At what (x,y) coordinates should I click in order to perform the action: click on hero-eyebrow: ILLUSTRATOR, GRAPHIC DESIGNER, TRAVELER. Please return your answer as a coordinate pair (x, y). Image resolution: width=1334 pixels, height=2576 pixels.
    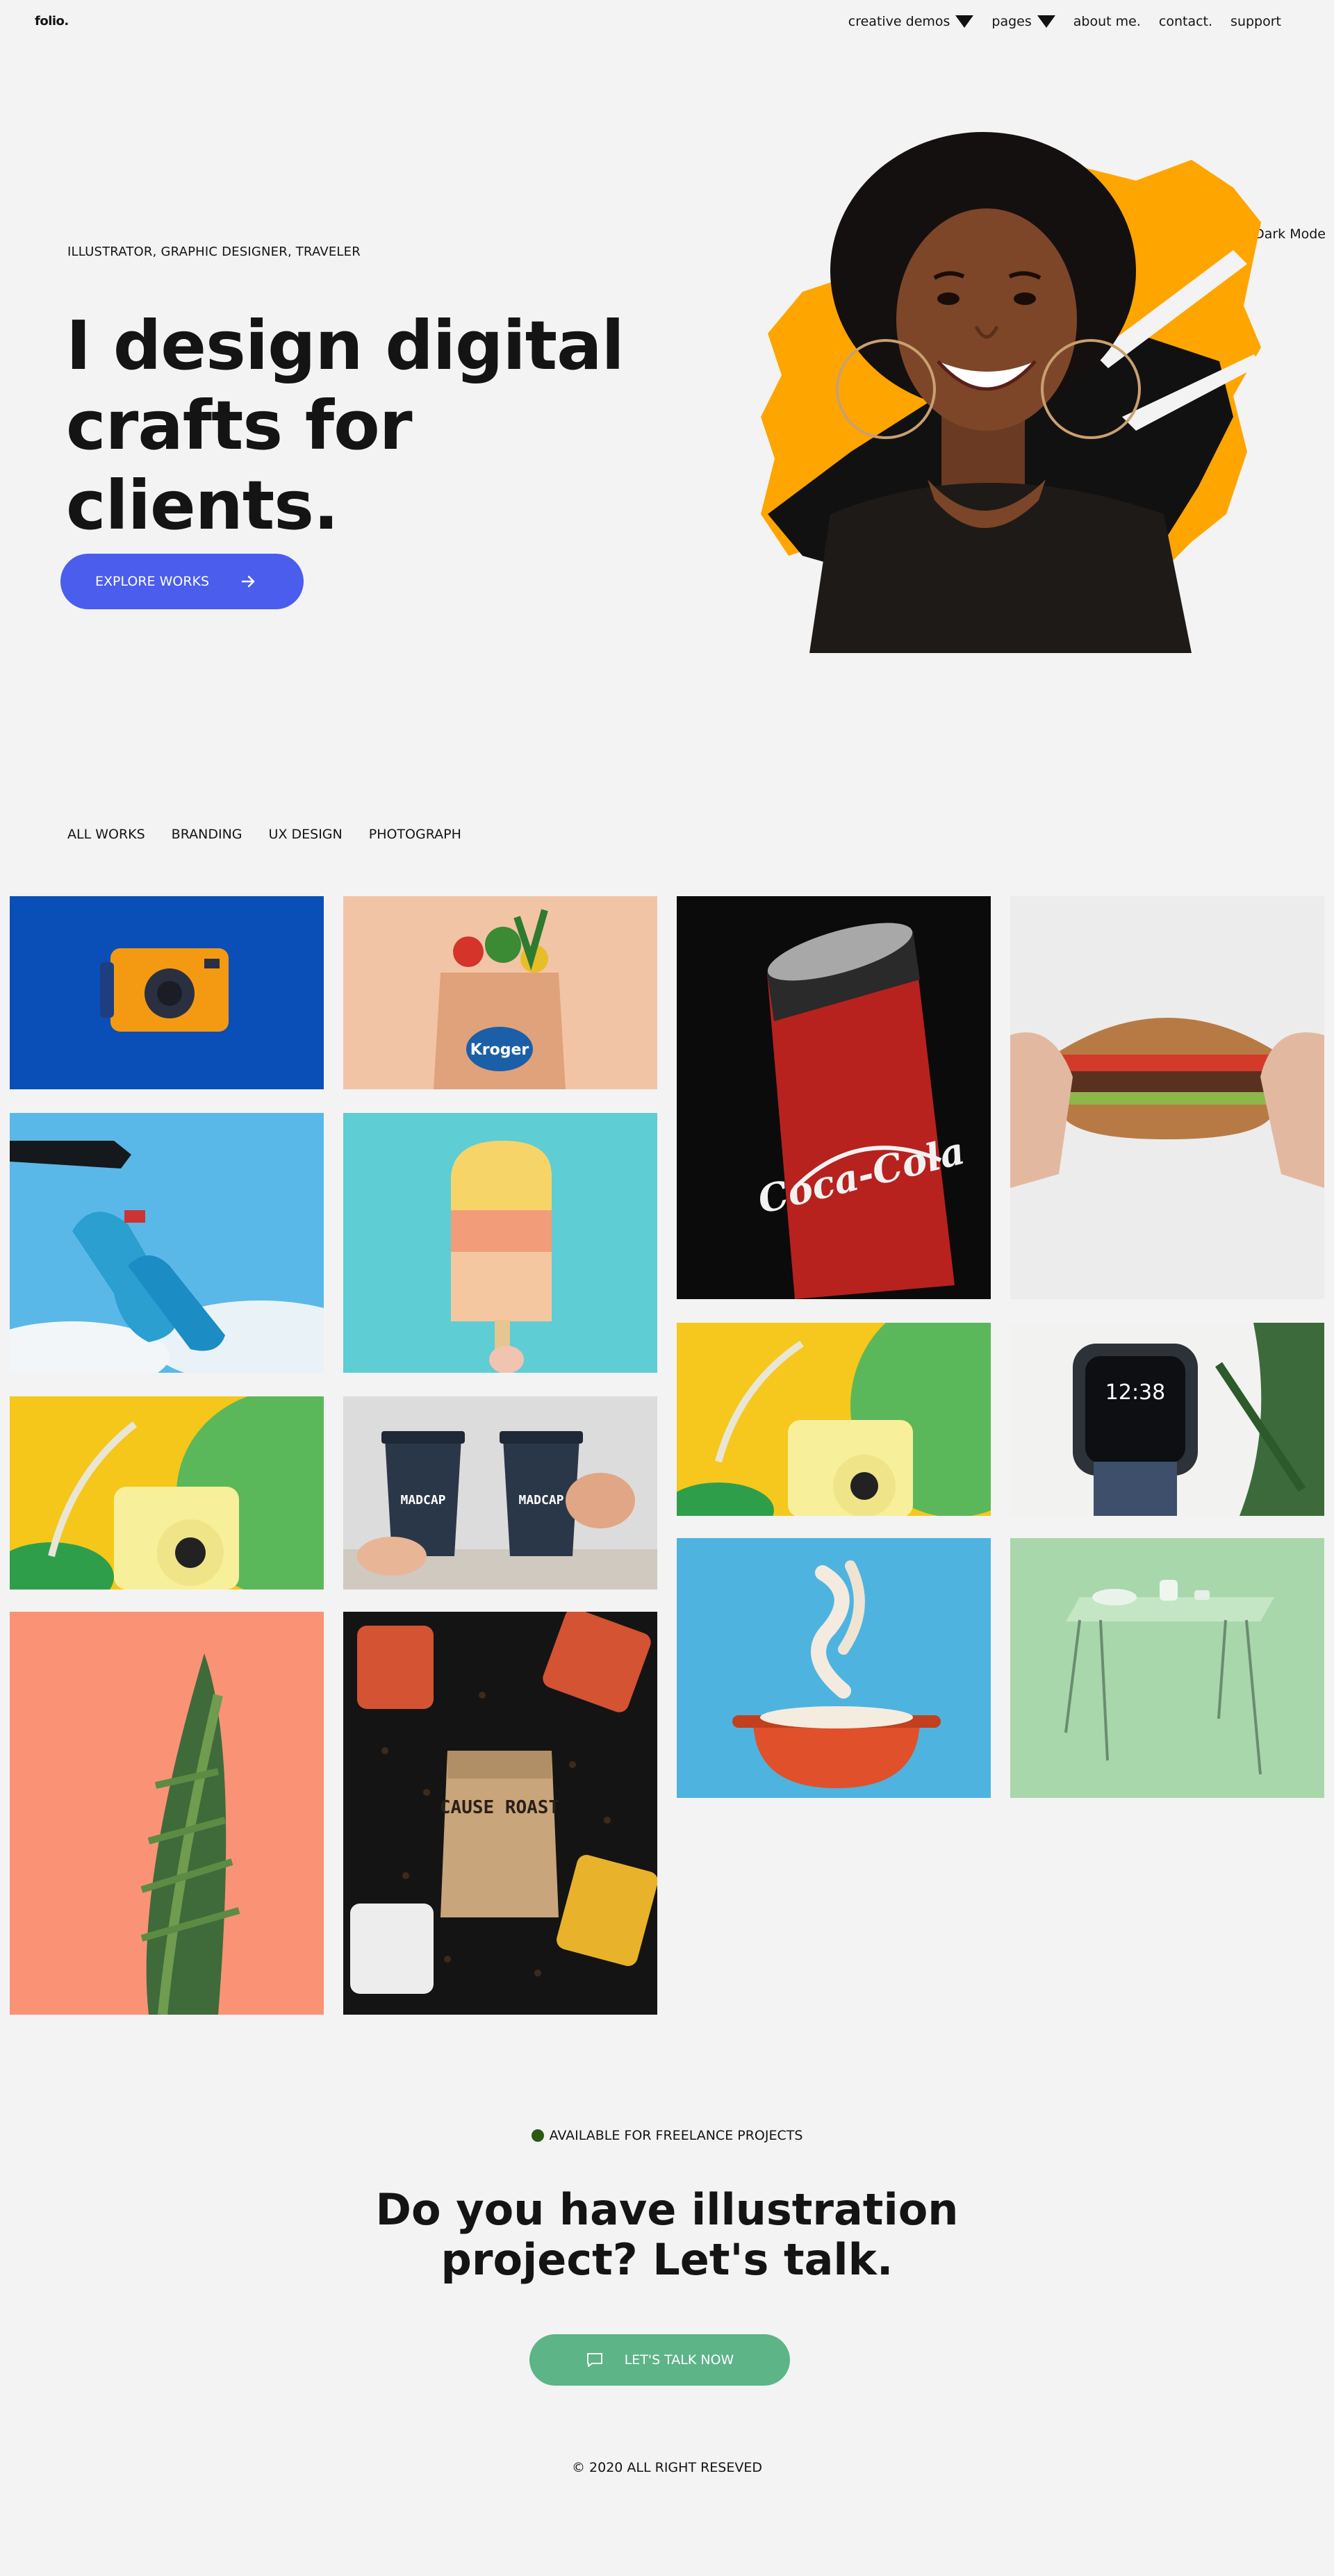
    Looking at the image, I should click on (214, 252).